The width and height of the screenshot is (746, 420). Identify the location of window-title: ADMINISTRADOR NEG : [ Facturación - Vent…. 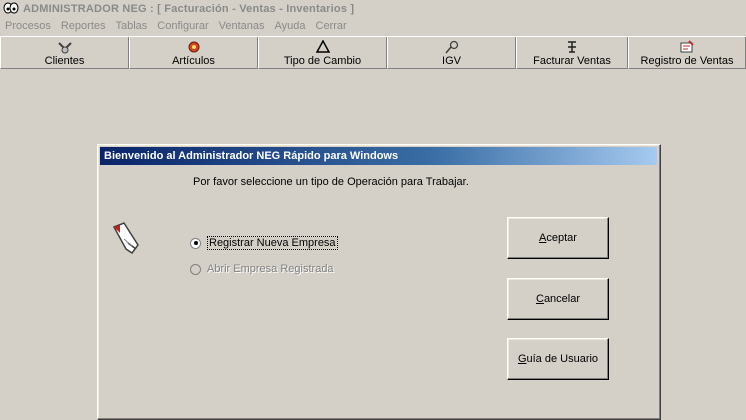
(189, 8).